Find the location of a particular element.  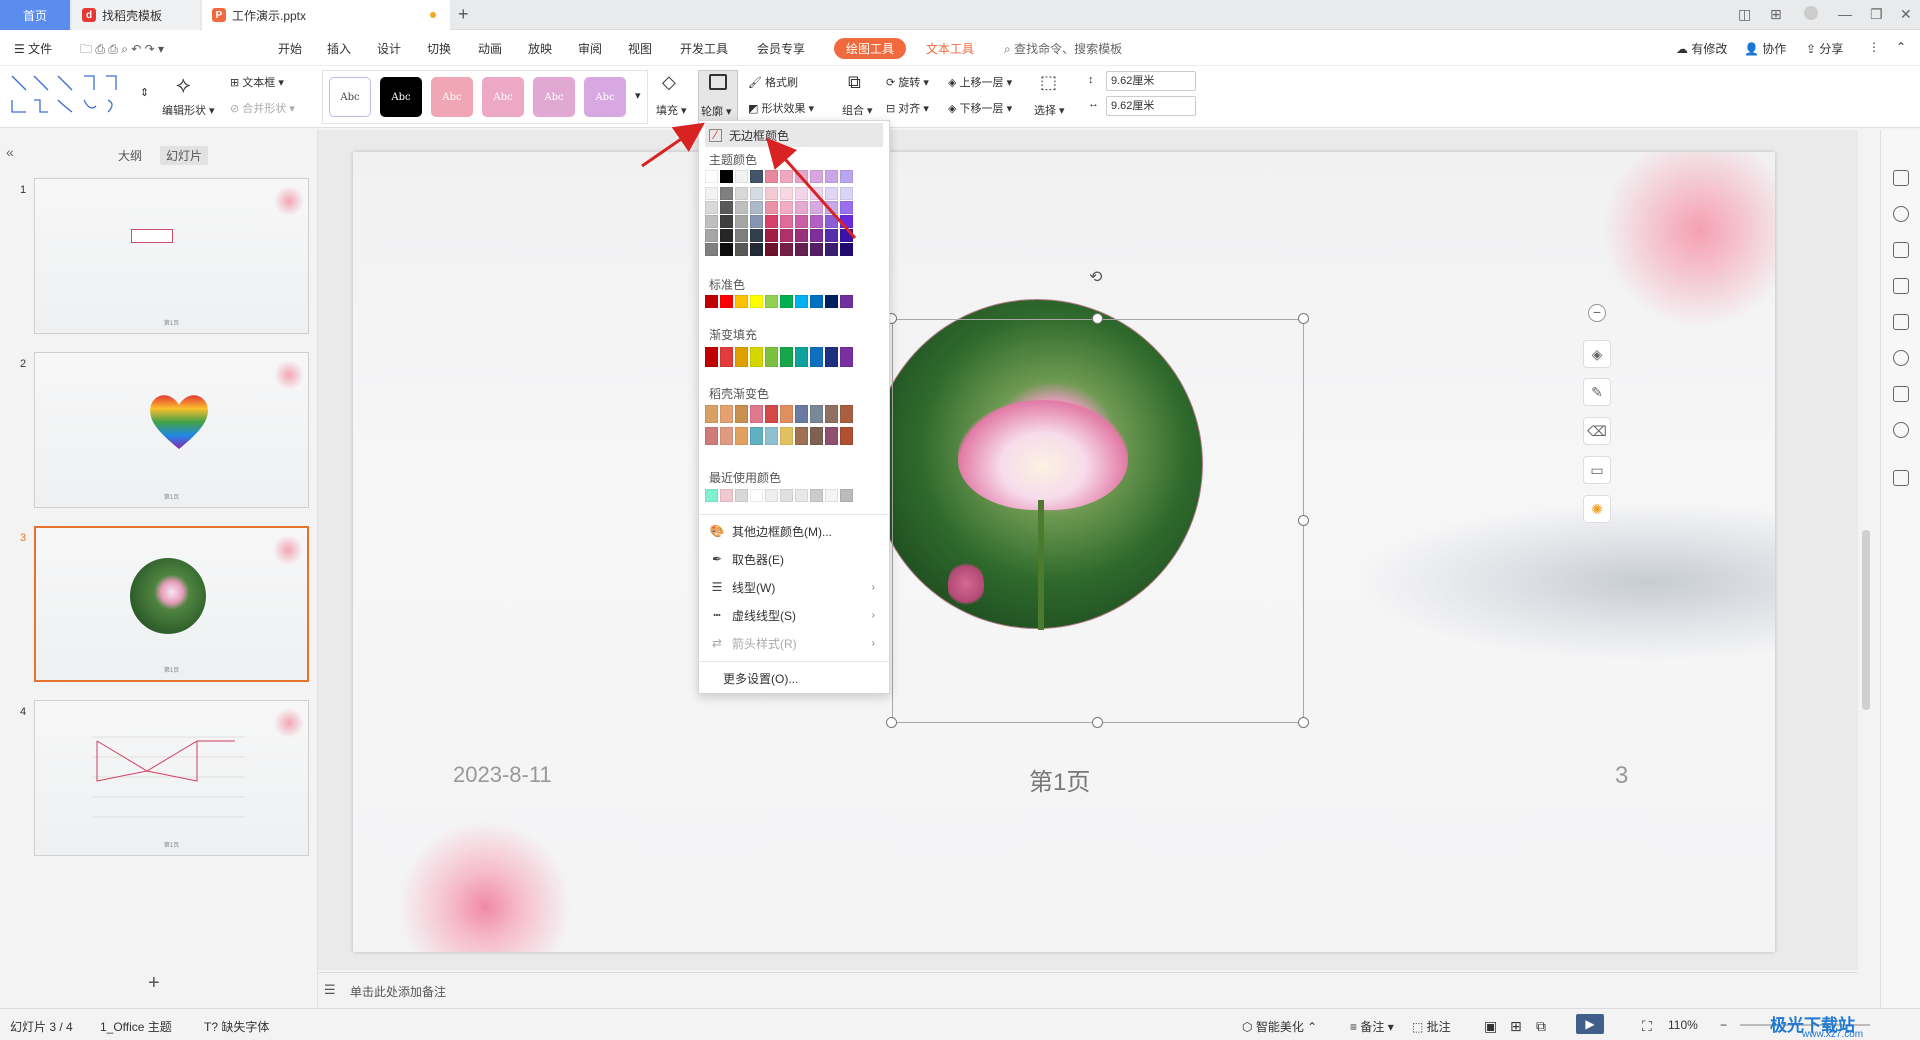

arrow-style-item: ⇄ 箭头样式(R) › is located at coordinates (794, 643).